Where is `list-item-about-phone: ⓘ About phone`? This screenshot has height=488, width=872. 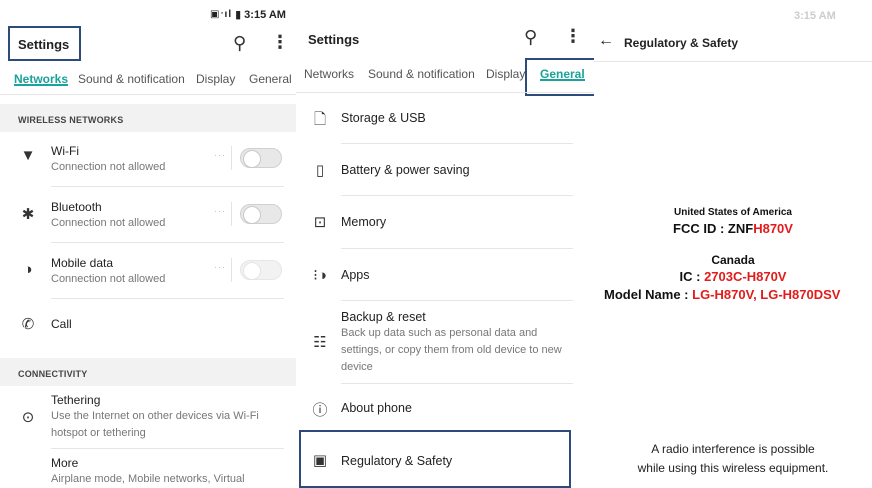 list-item-about-phone: ⓘ About phone is located at coordinates (445, 408).